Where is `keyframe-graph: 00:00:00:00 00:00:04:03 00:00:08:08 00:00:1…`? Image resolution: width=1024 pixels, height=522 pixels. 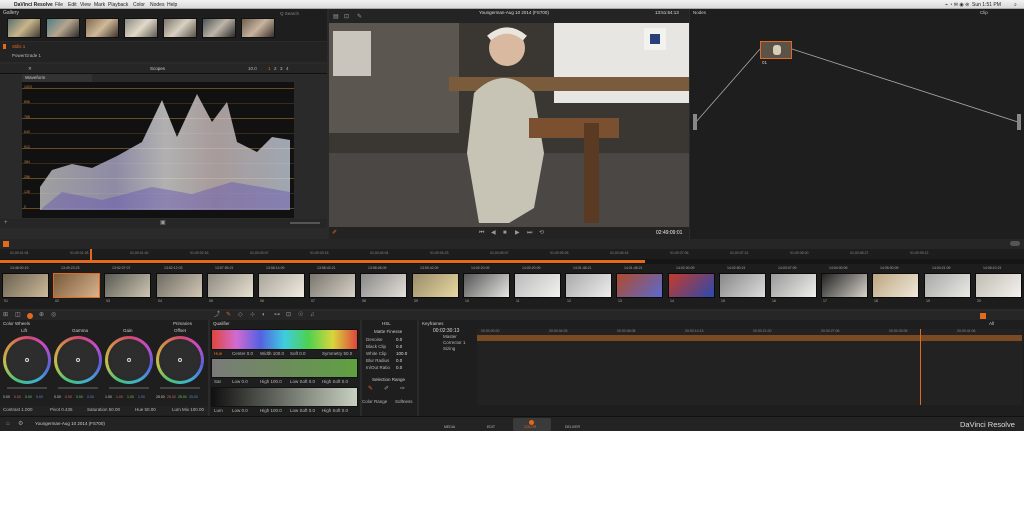
keyframe-graph: 00:00:00:00 00:00:04:03 00:00:08:08 00:00:1… is located at coordinates (749, 367).